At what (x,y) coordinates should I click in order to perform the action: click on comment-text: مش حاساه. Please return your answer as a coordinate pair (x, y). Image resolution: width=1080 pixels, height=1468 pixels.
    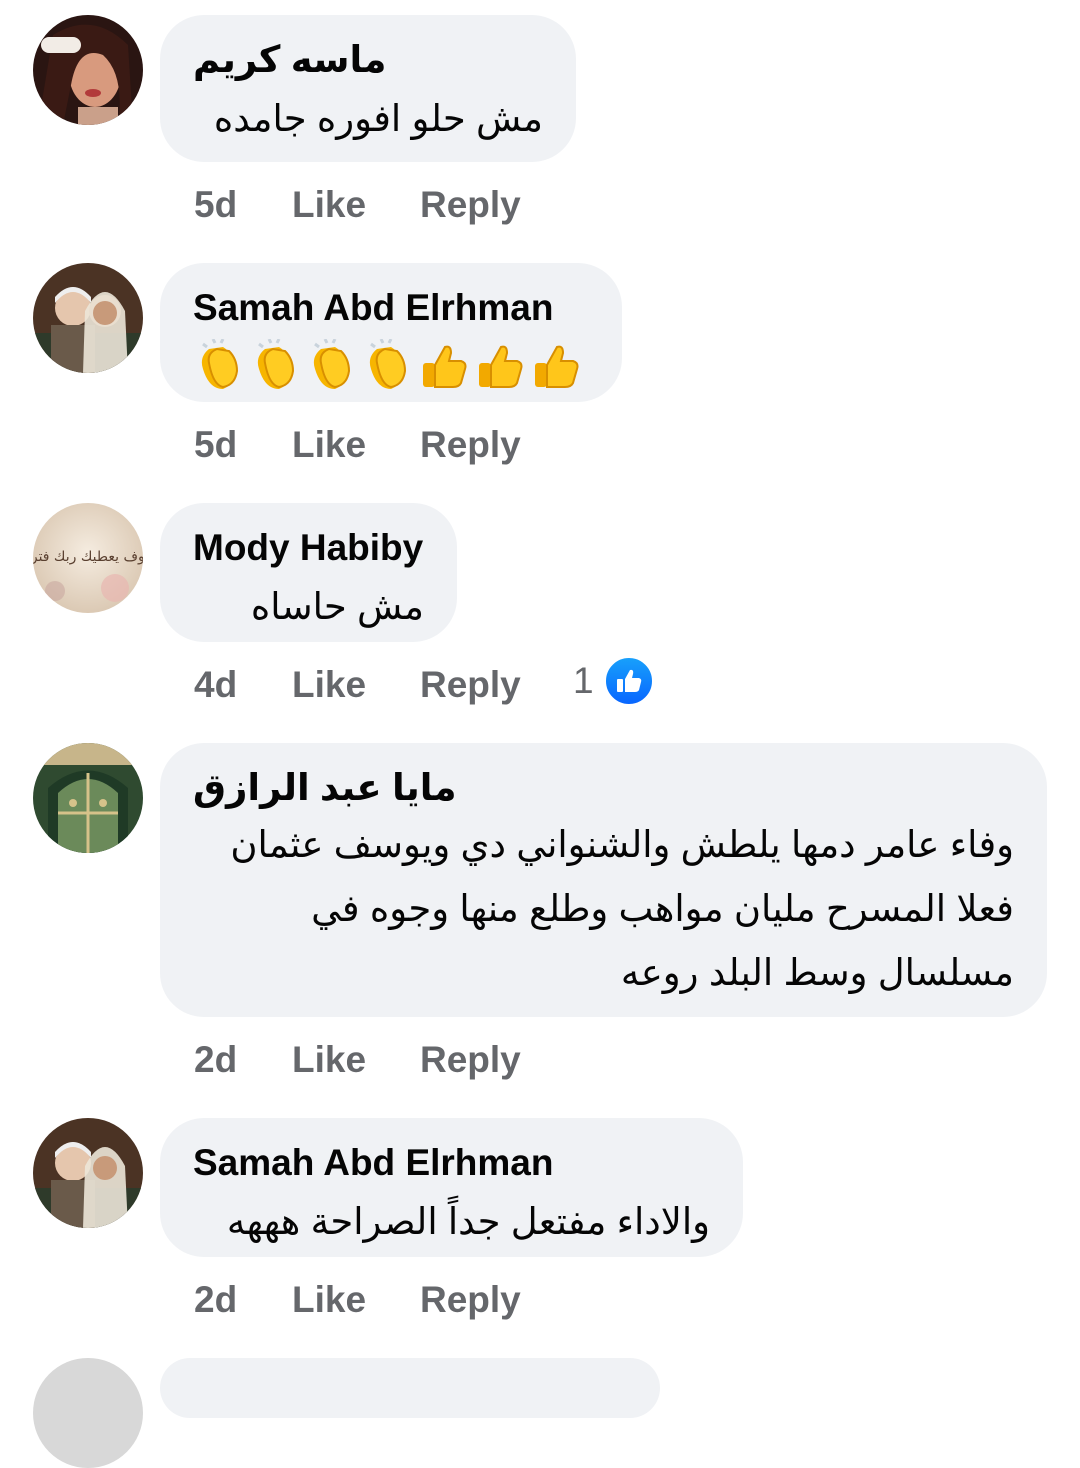
    Looking at the image, I should click on (337, 606).